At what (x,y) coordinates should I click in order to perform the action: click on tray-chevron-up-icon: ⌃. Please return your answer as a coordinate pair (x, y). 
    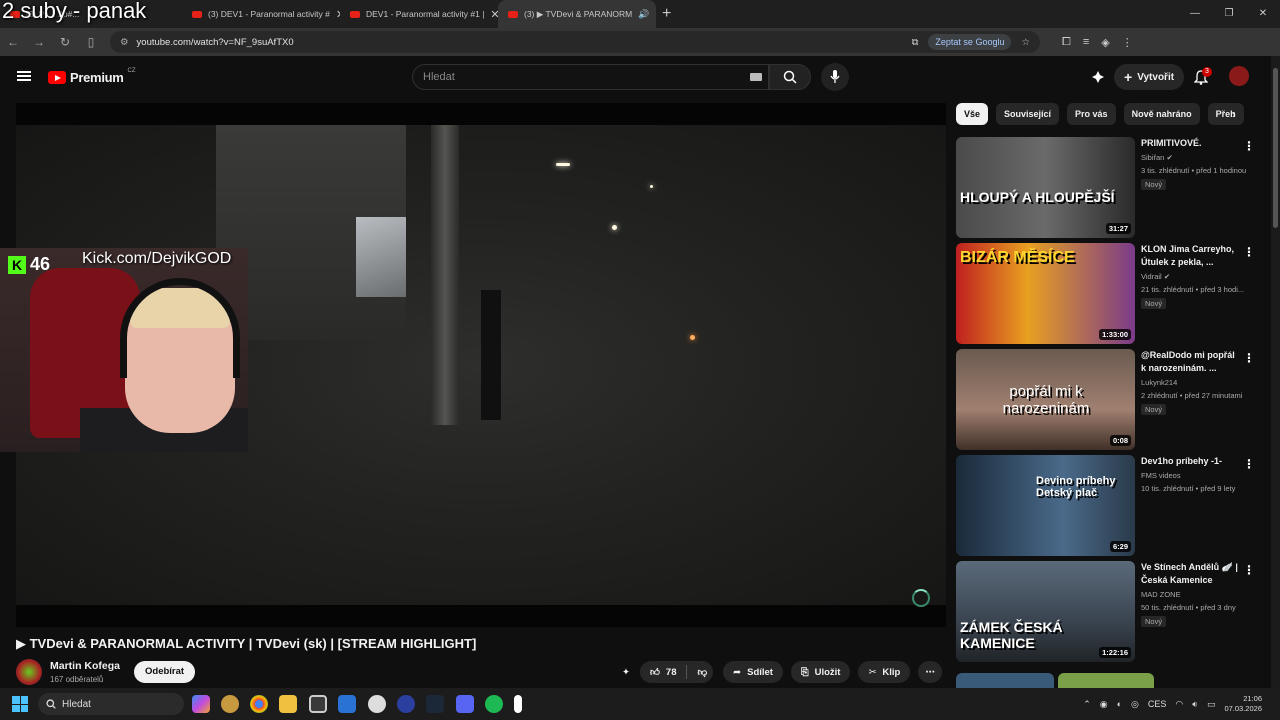
    Looking at the image, I should click on (1087, 704).